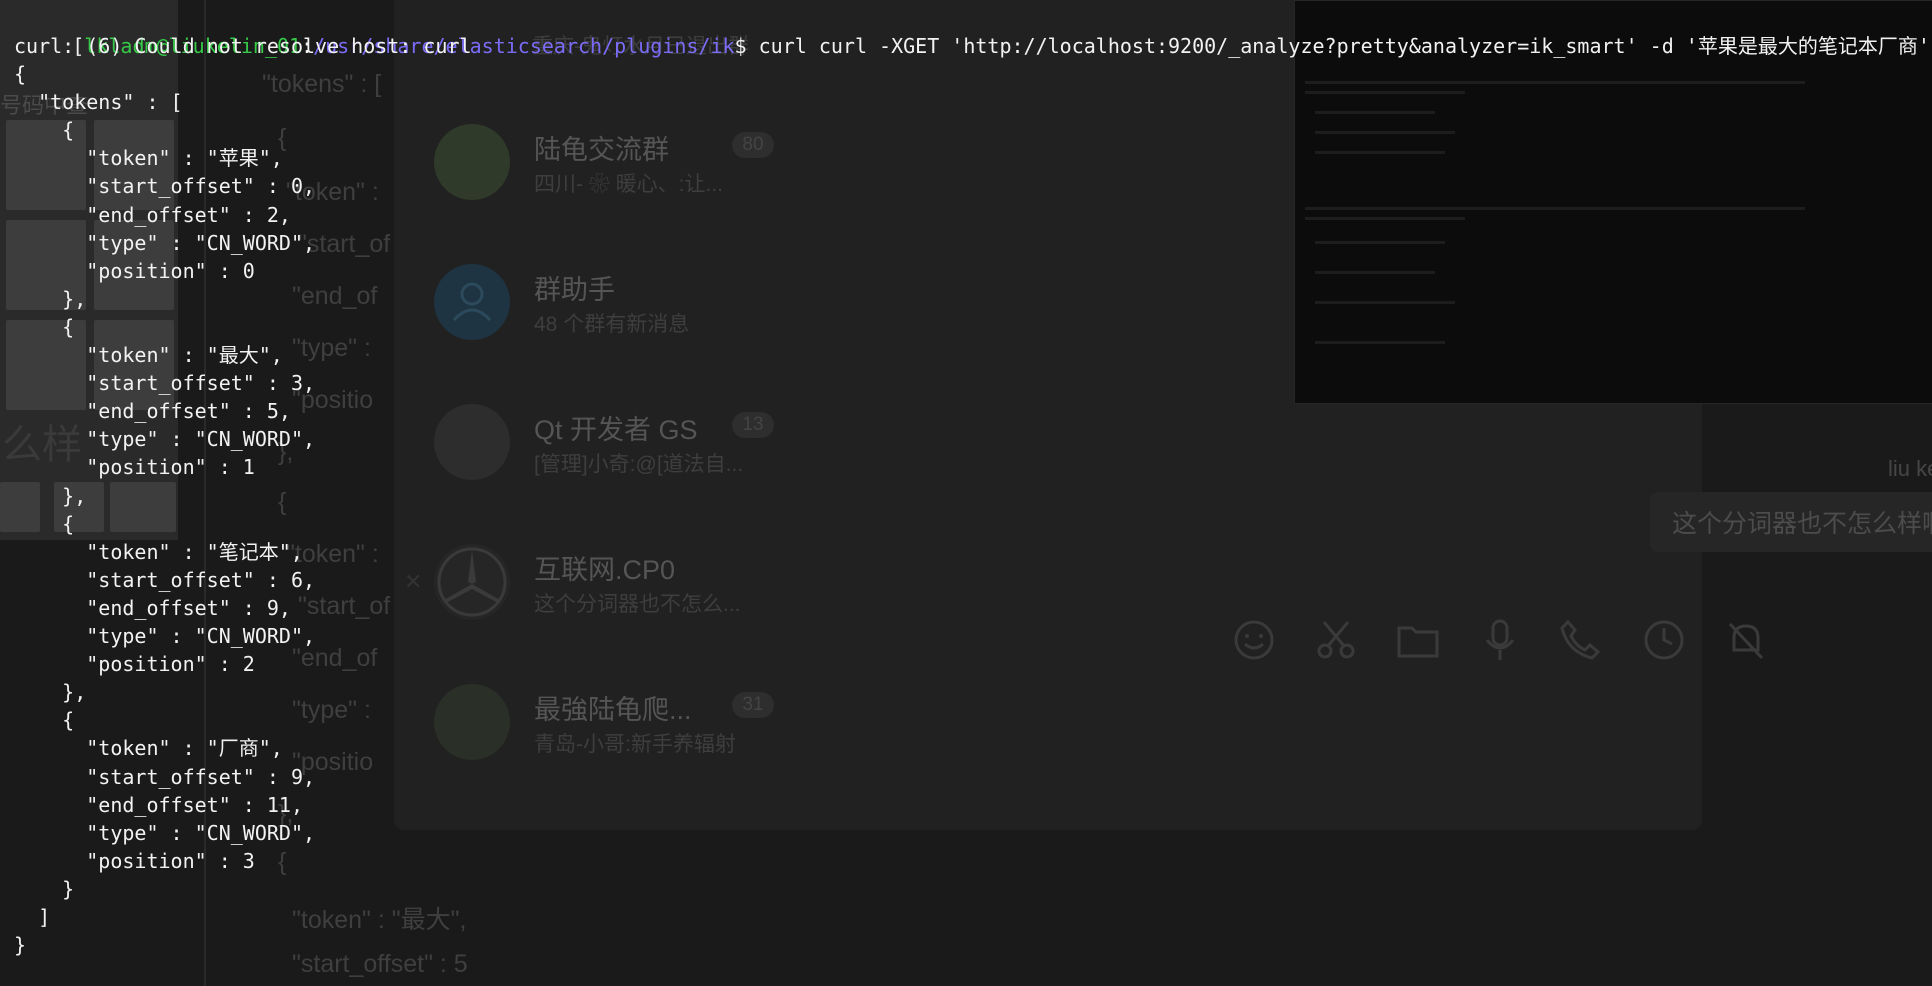 The image size is (1932, 986). Describe the element at coordinates (32, 917) in the screenshot. I see `output-line: ]` at that location.